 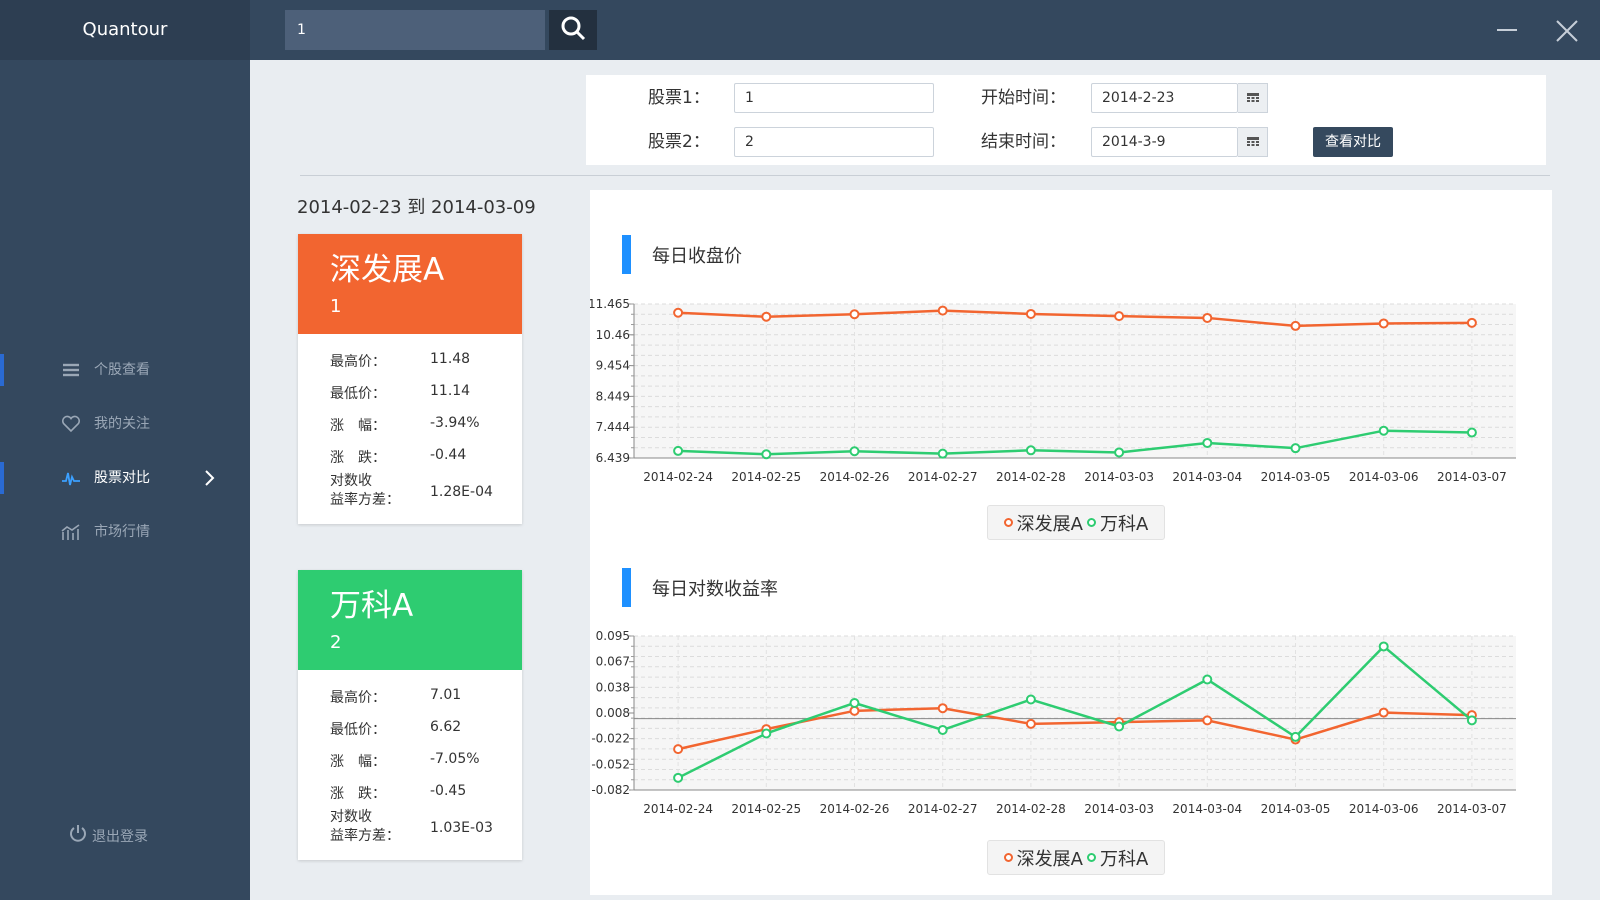 I want to click on y-tick-label: 11.465, so click(x=610, y=304).